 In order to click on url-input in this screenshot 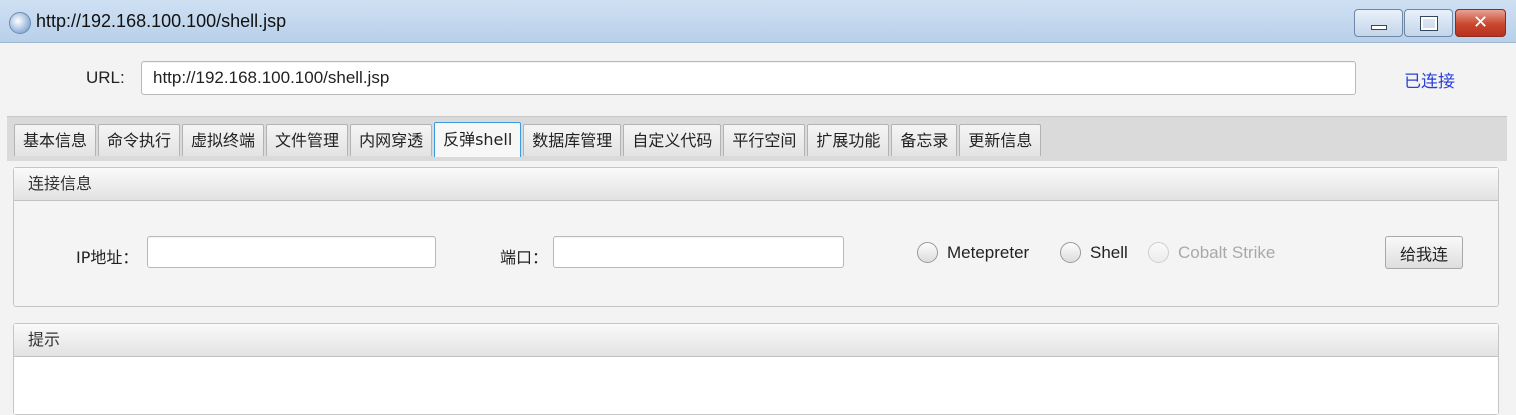, I will do `click(748, 78)`.